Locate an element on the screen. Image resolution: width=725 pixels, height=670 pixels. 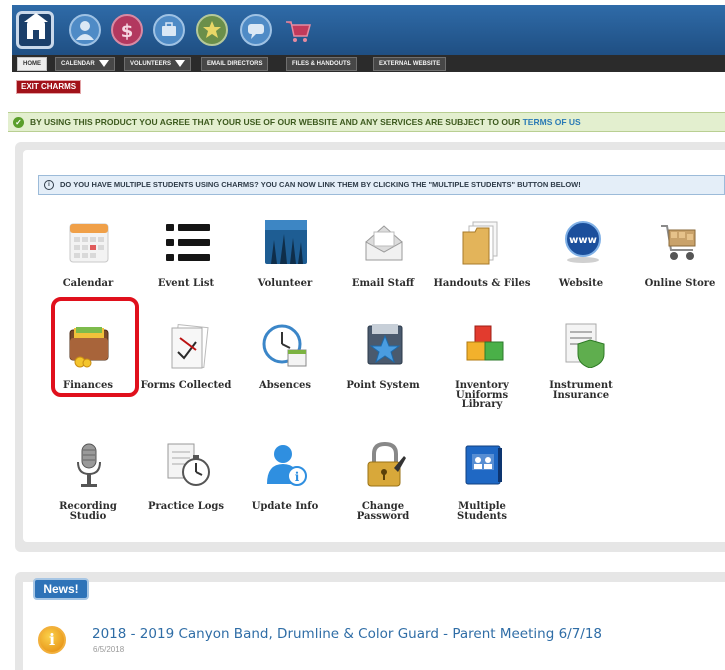
tile-online-store: Online Store is located at coordinates (677, 284).